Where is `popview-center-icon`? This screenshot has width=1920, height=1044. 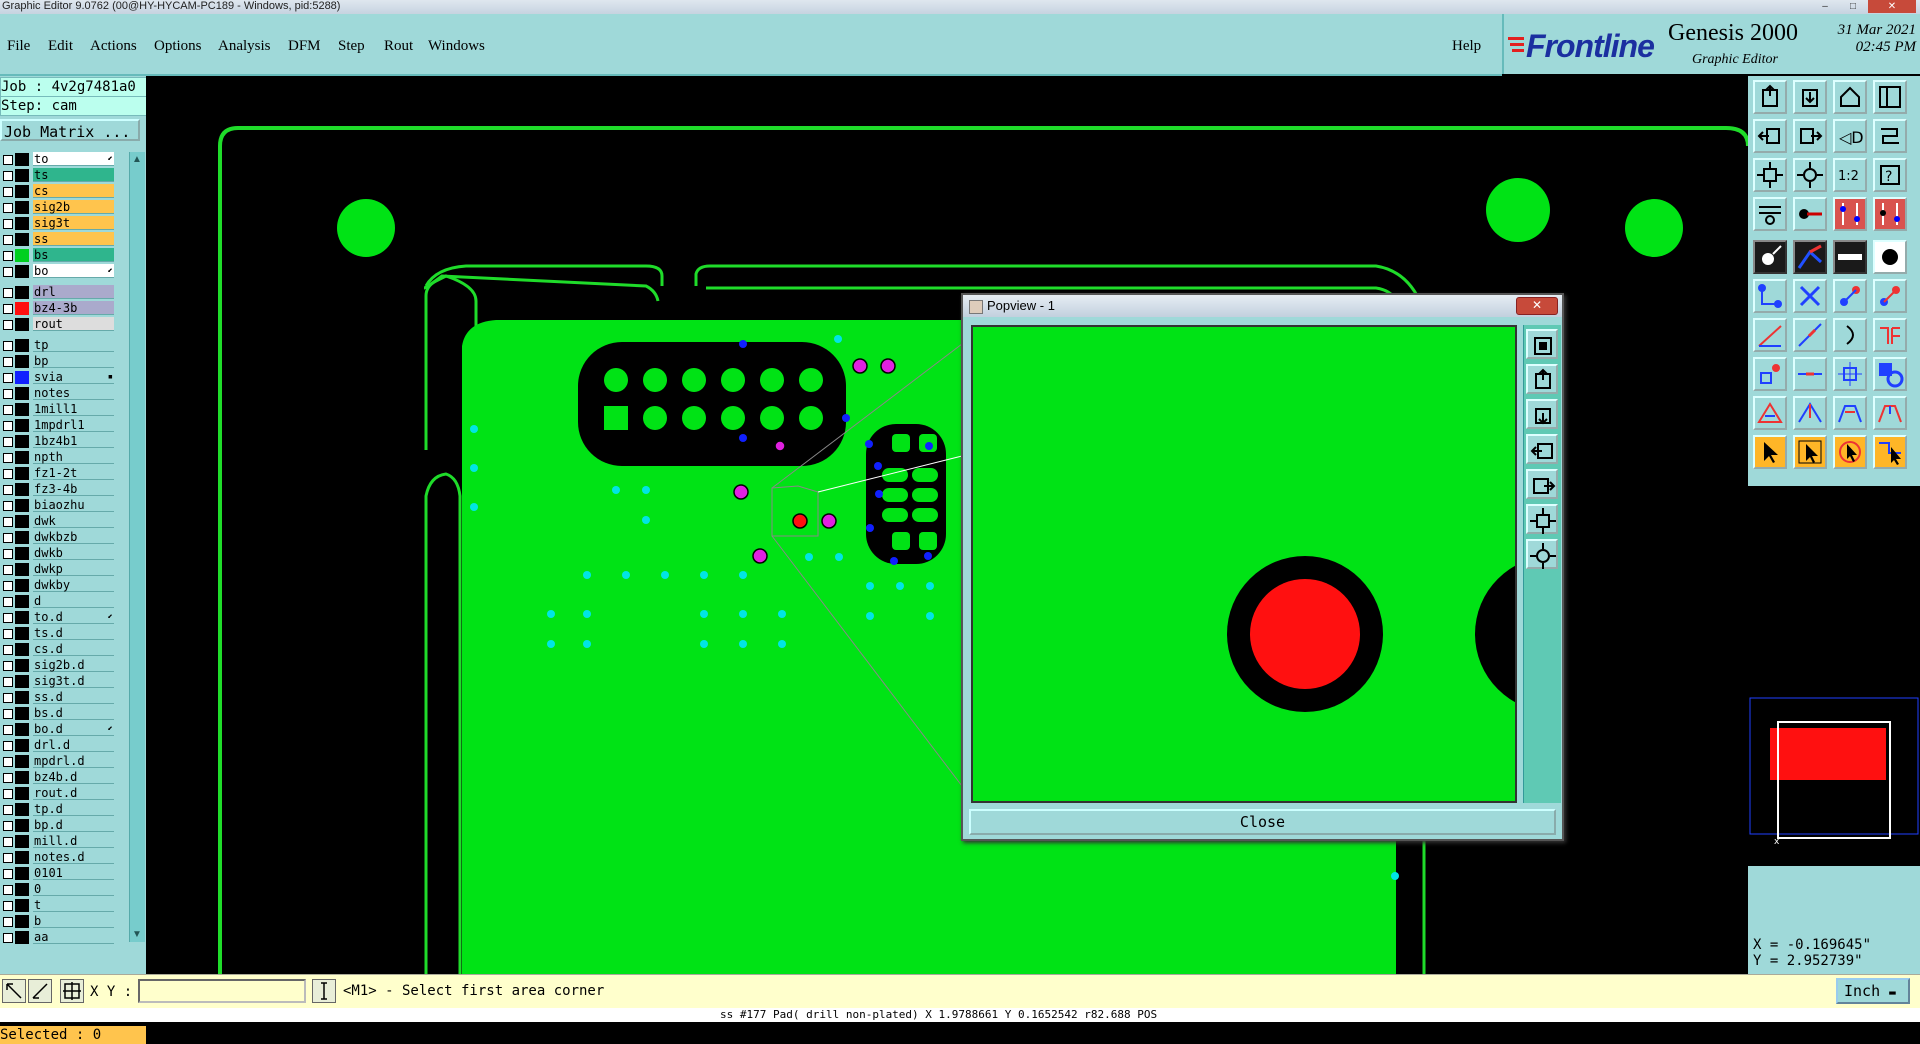
popview-center-icon is located at coordinates (1542, 554).